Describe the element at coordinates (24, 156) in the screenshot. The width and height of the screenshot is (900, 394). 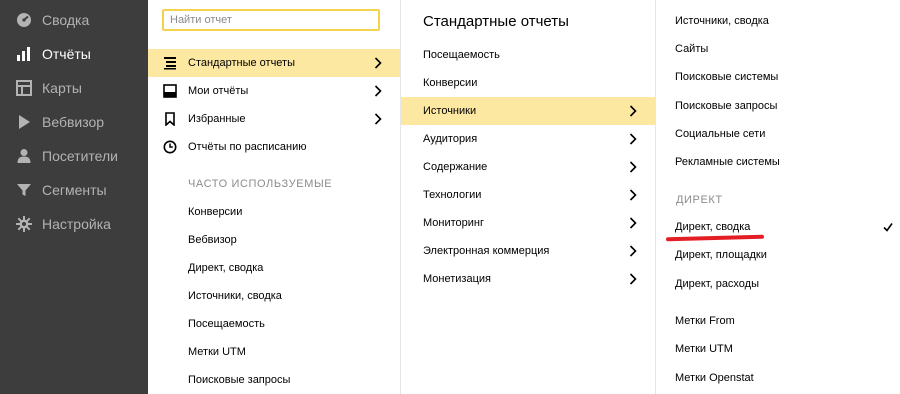
I see `person-icon` at that location.